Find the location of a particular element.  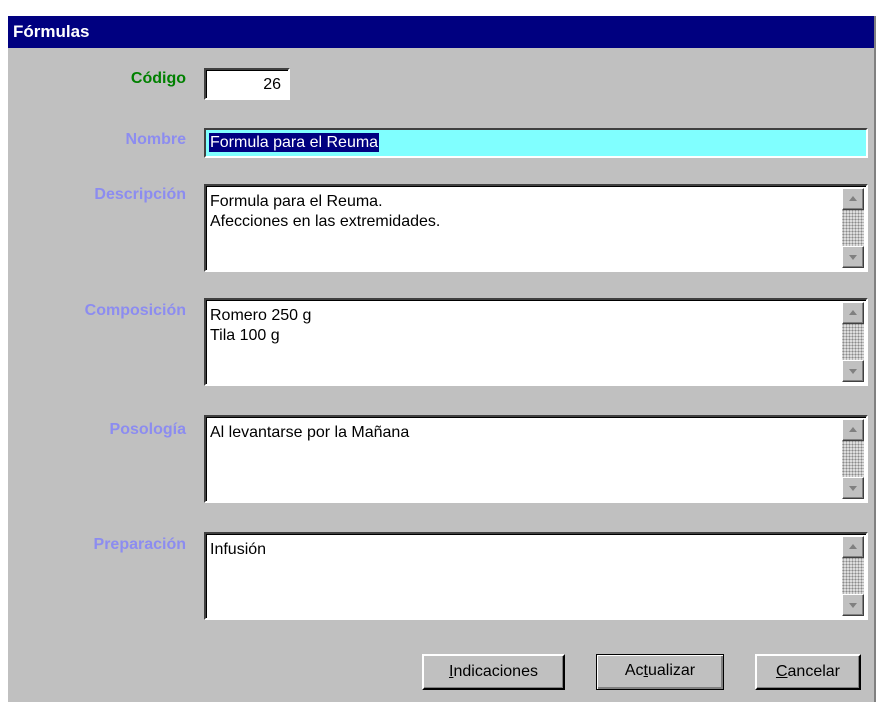

actualizar-label-rest: ualizar is located at coordinates (671, 670).